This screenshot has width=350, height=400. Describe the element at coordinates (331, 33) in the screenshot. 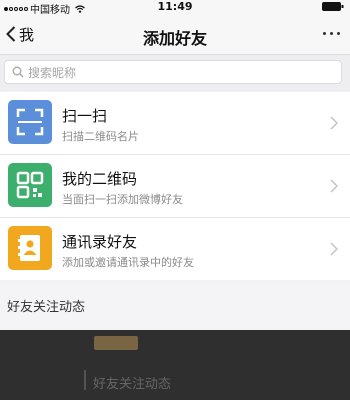

I see `more-dots-icon` at that location.